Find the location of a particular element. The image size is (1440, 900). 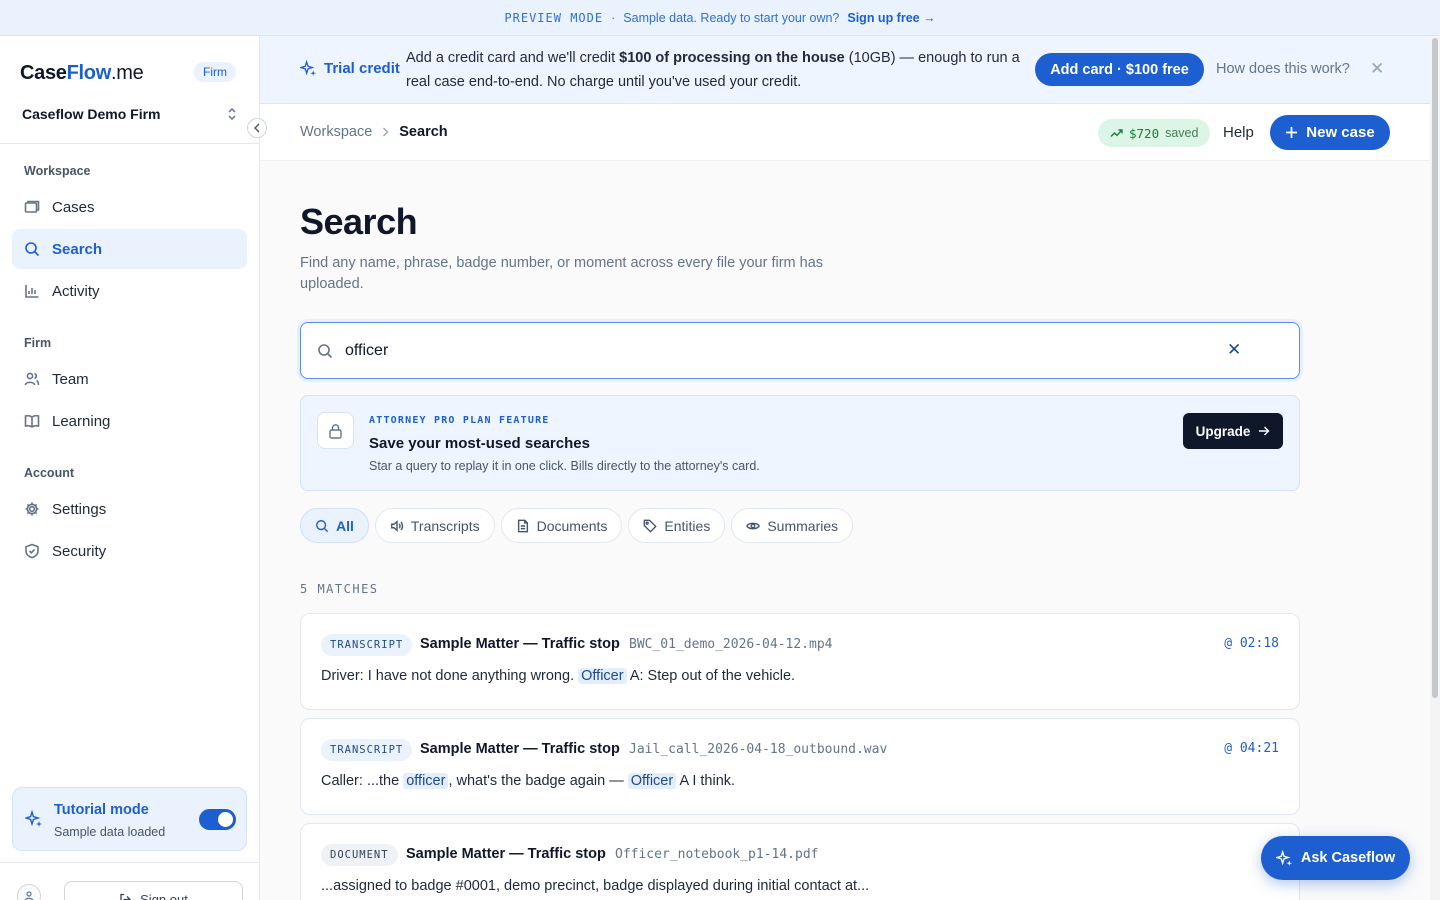

filter-documents: Documents is located at coordinates (561, 525).